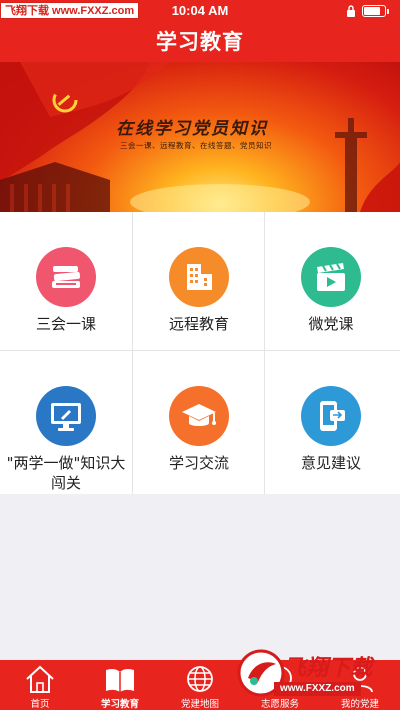  I want to click on monitor-edit-icon, so click(66, 416).